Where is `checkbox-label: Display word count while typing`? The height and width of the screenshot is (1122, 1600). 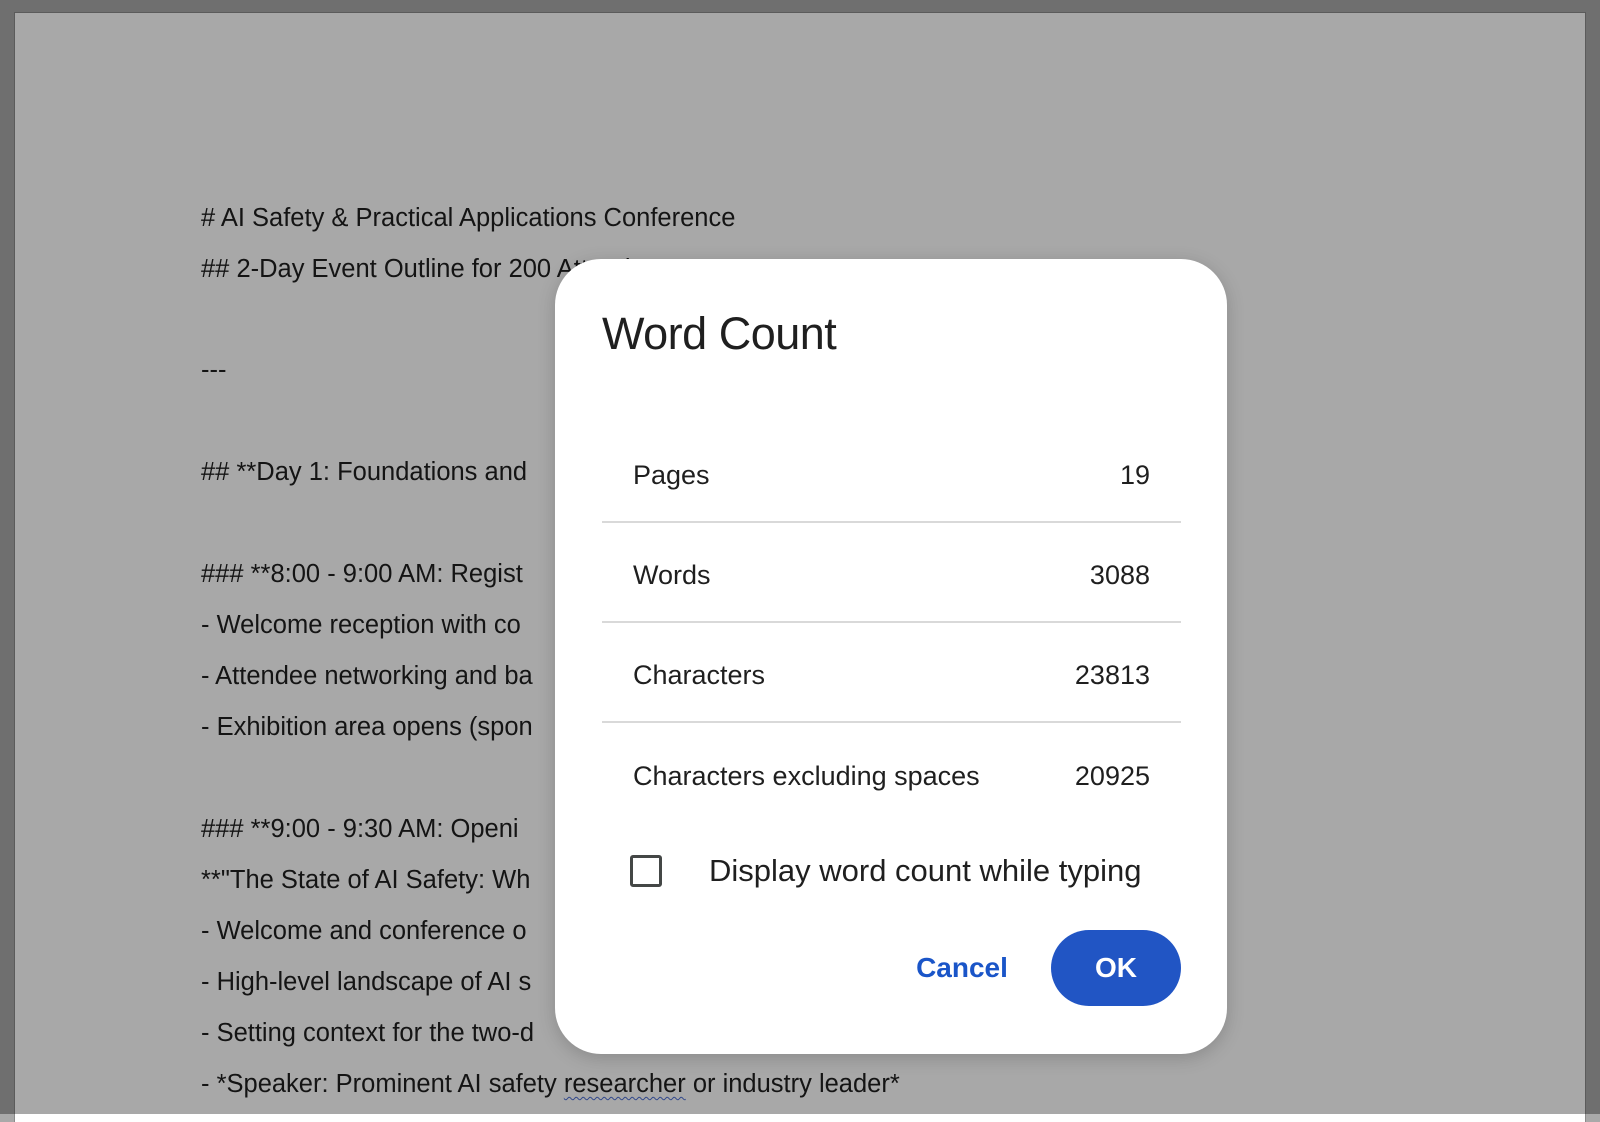
checkbox-label: Display word count while typing is located at coordinates (925, 871).